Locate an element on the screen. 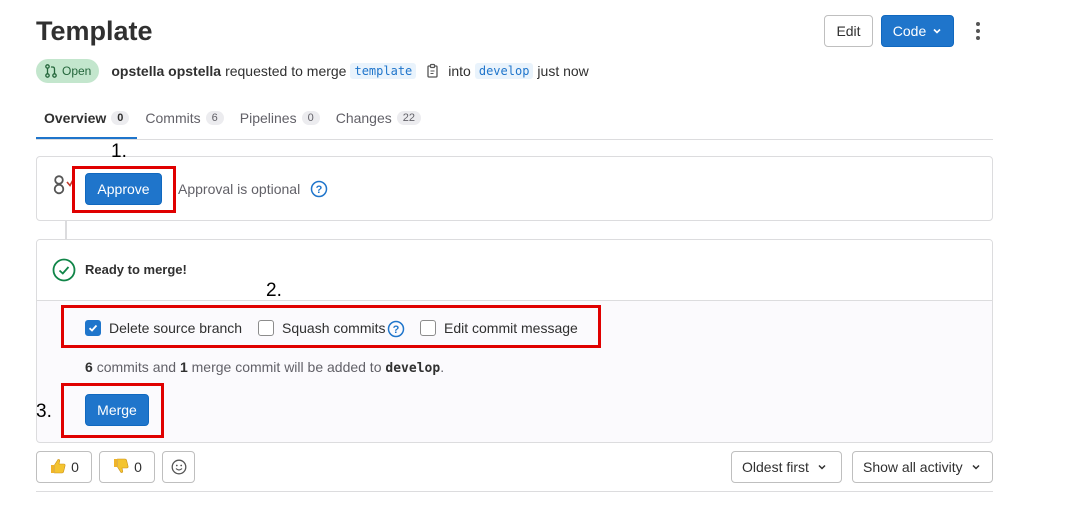  tab-pipelines: Pipelines 0 is located at coordinates (280, 117).